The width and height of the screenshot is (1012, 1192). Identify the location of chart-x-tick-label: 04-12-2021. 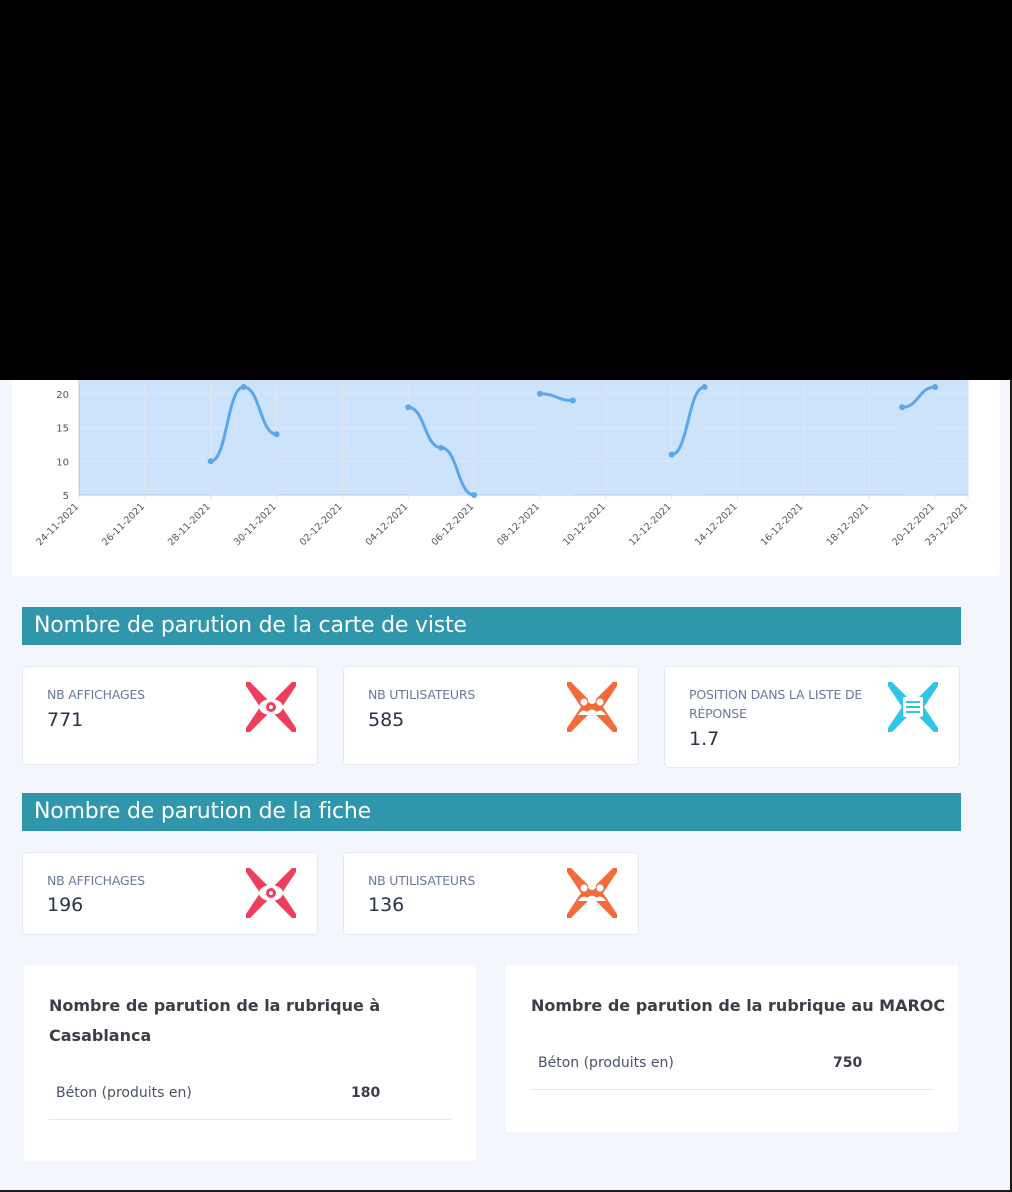
(387, 524).